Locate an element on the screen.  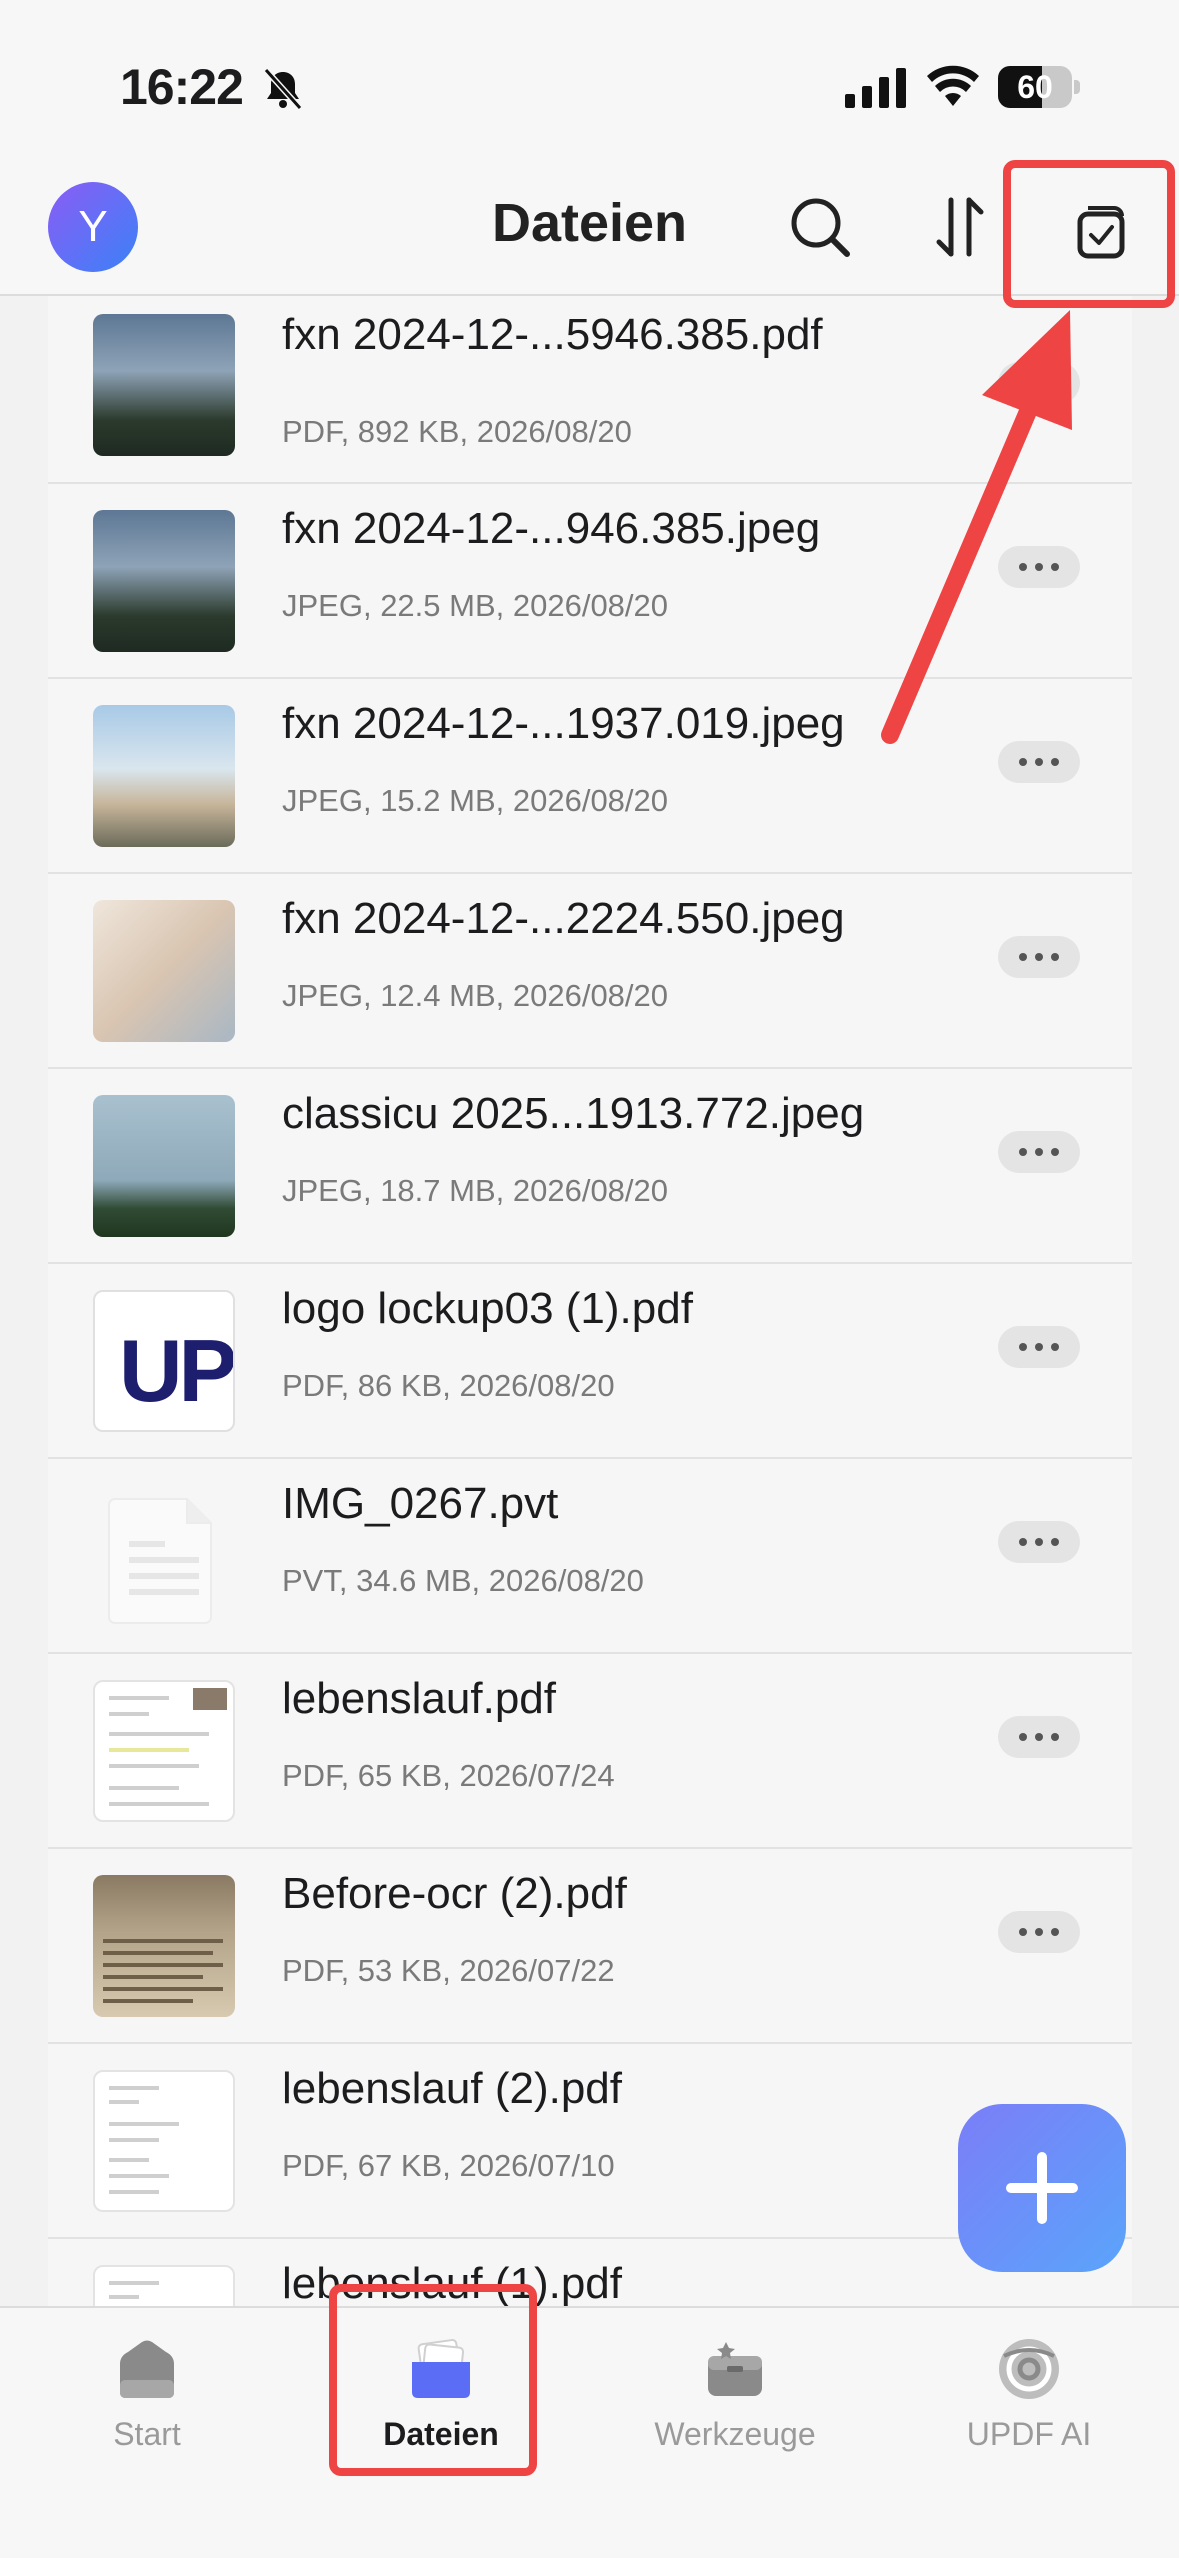
file-name: fxn 2024-12-...2224.550.jpeg is located at coordinates (563, 918).